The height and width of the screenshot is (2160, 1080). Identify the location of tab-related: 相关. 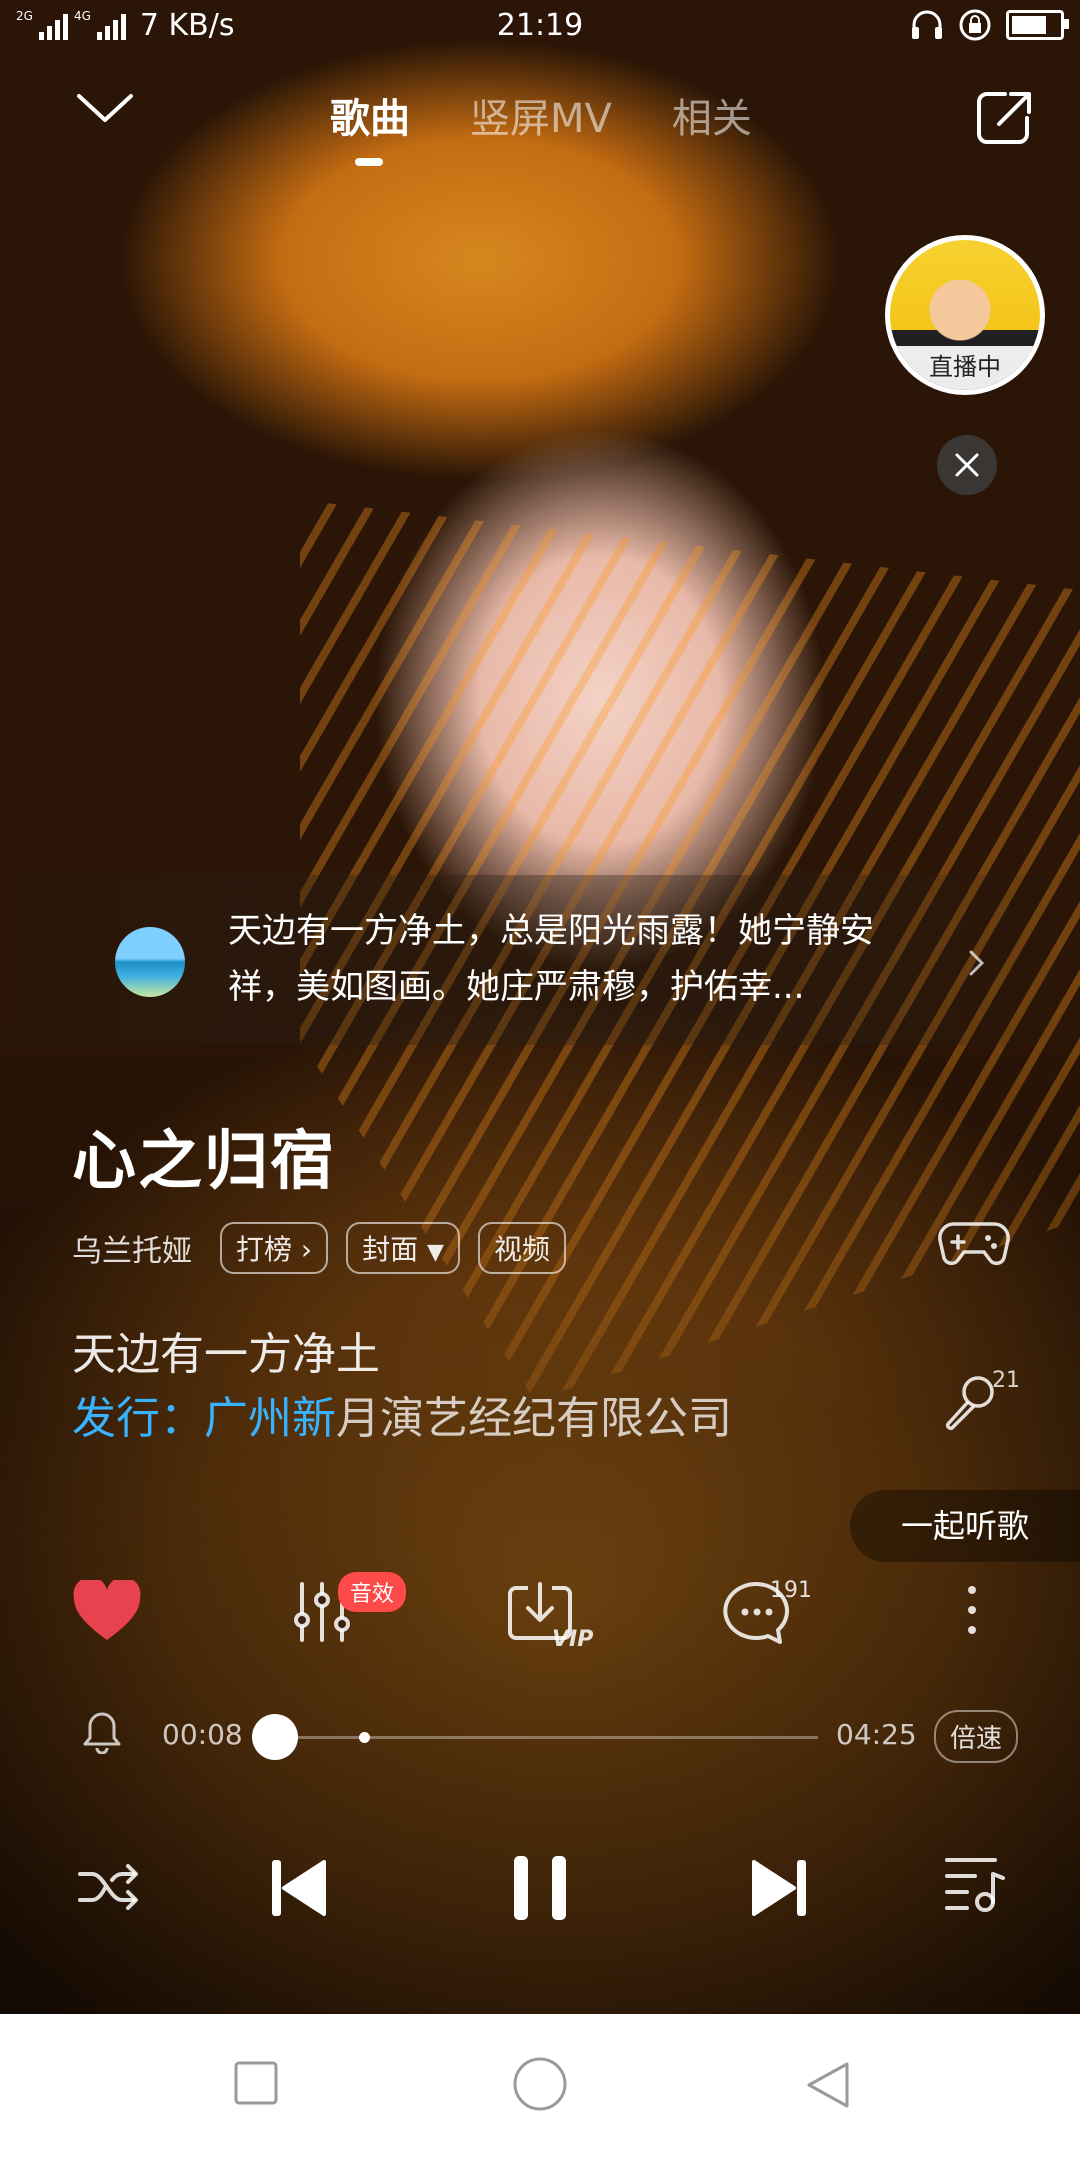
(712, 115).